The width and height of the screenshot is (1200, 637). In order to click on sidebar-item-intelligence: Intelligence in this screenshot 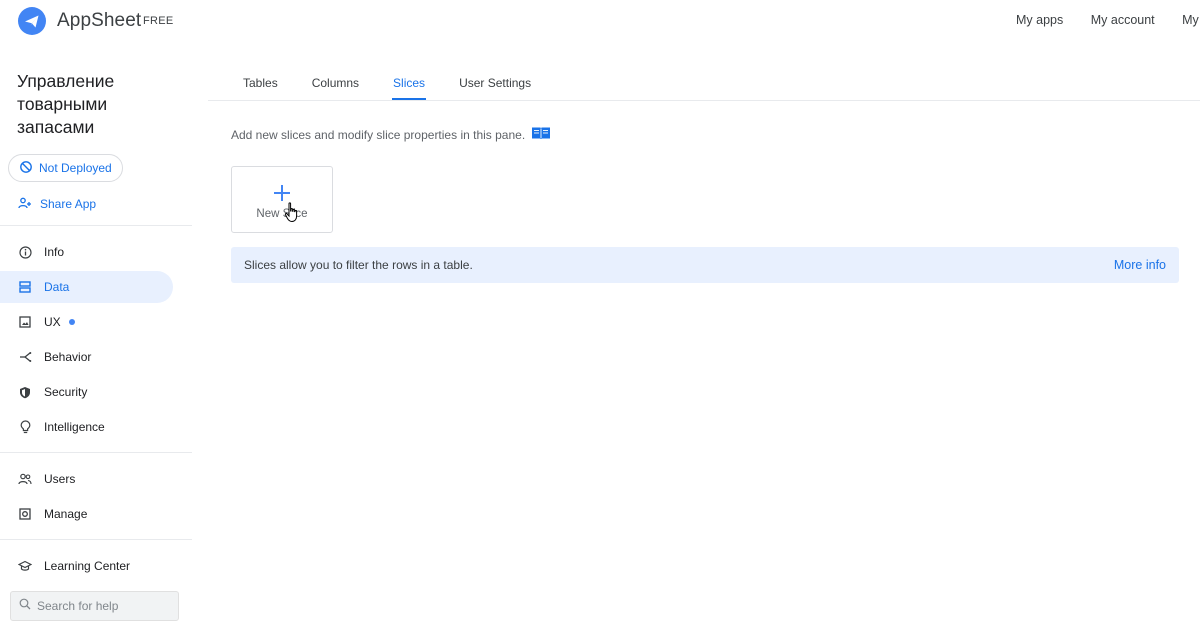, I will do `click(86, 427)`.